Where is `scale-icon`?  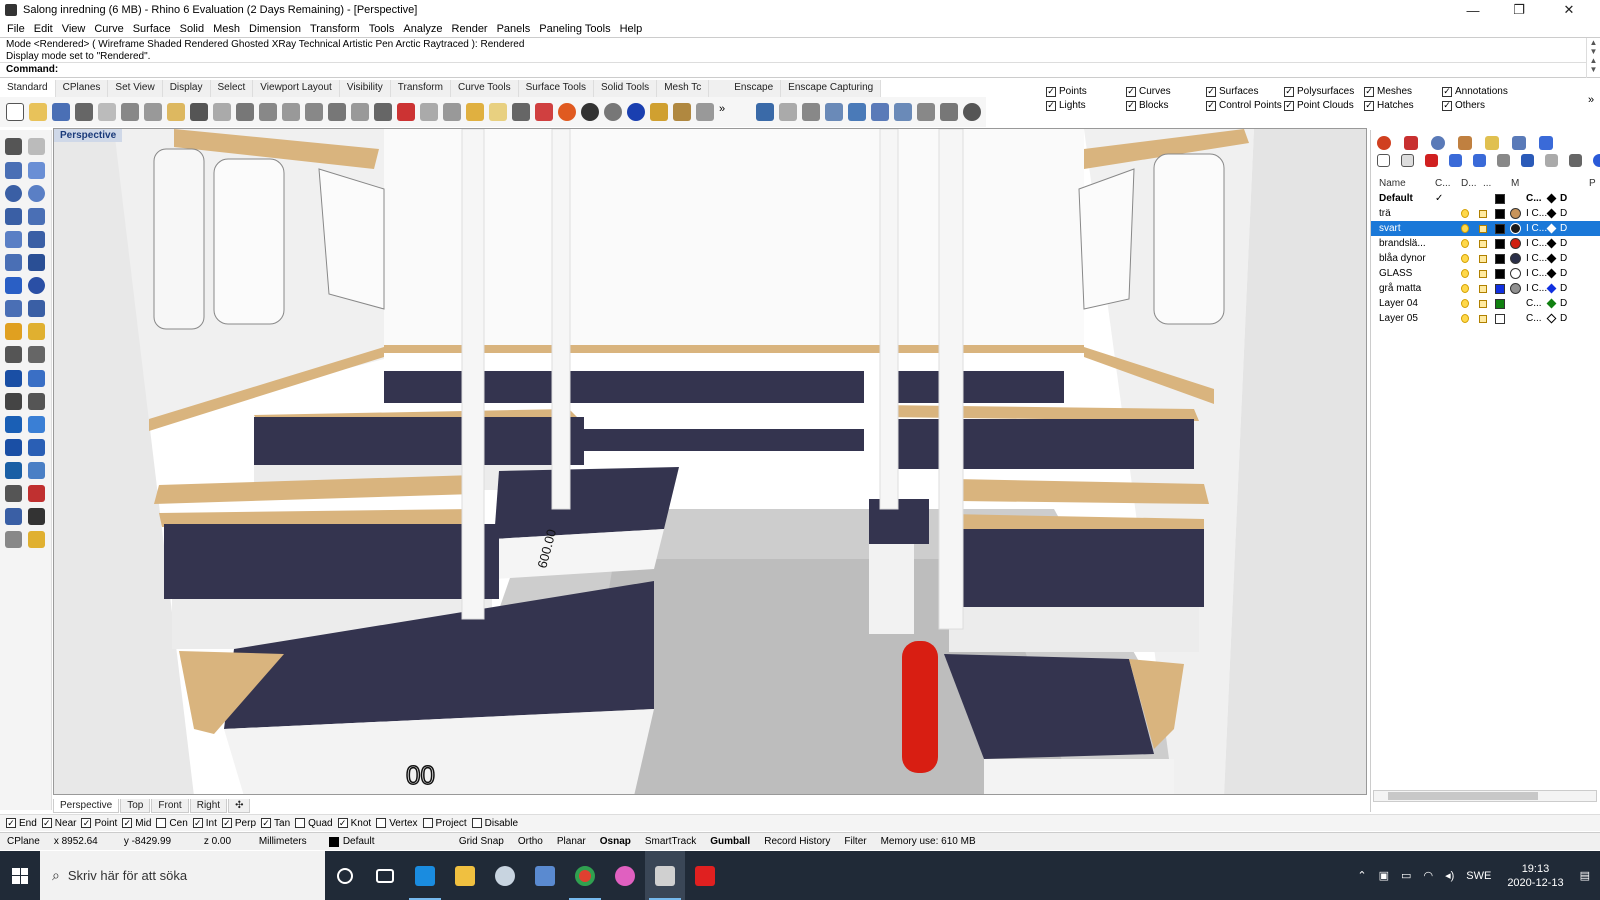 scale-icon is located at coordinates (36, 424).